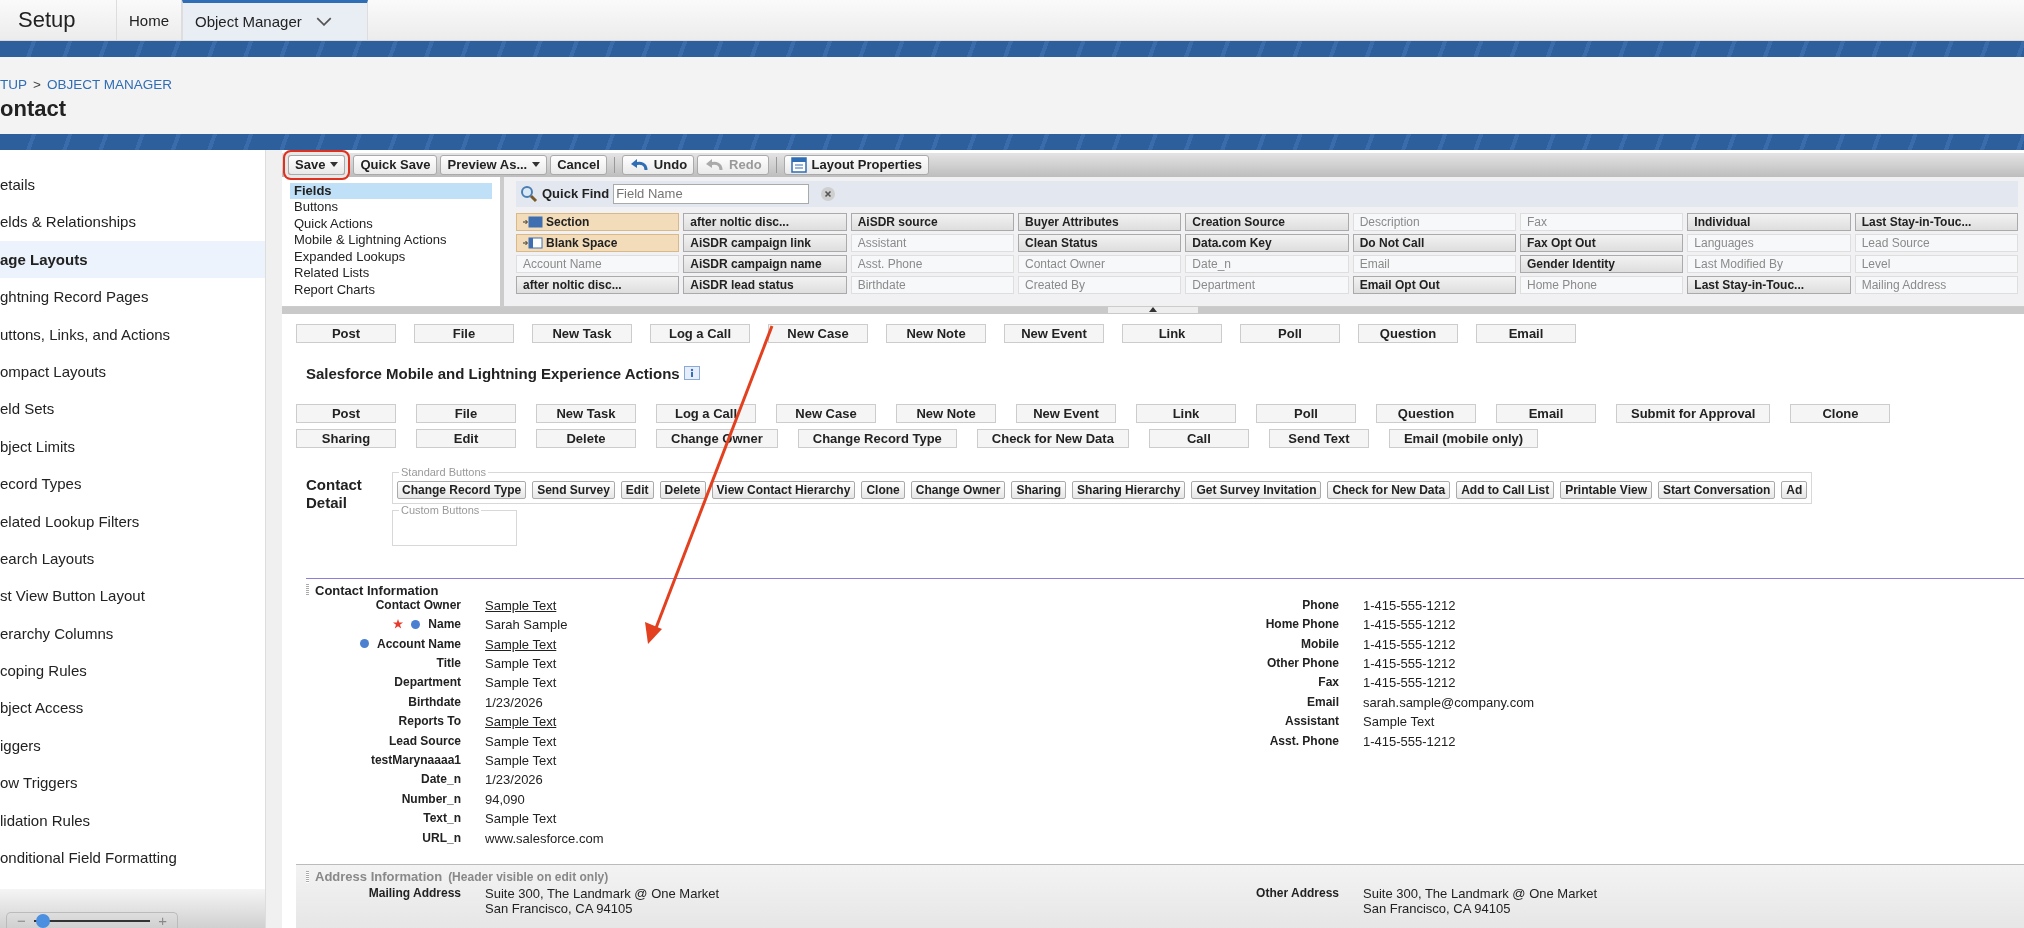  Describe the element at coordinates (132, 297) in the screenshot. I see `sidebar-item: ghtning Record Pages` at that location.